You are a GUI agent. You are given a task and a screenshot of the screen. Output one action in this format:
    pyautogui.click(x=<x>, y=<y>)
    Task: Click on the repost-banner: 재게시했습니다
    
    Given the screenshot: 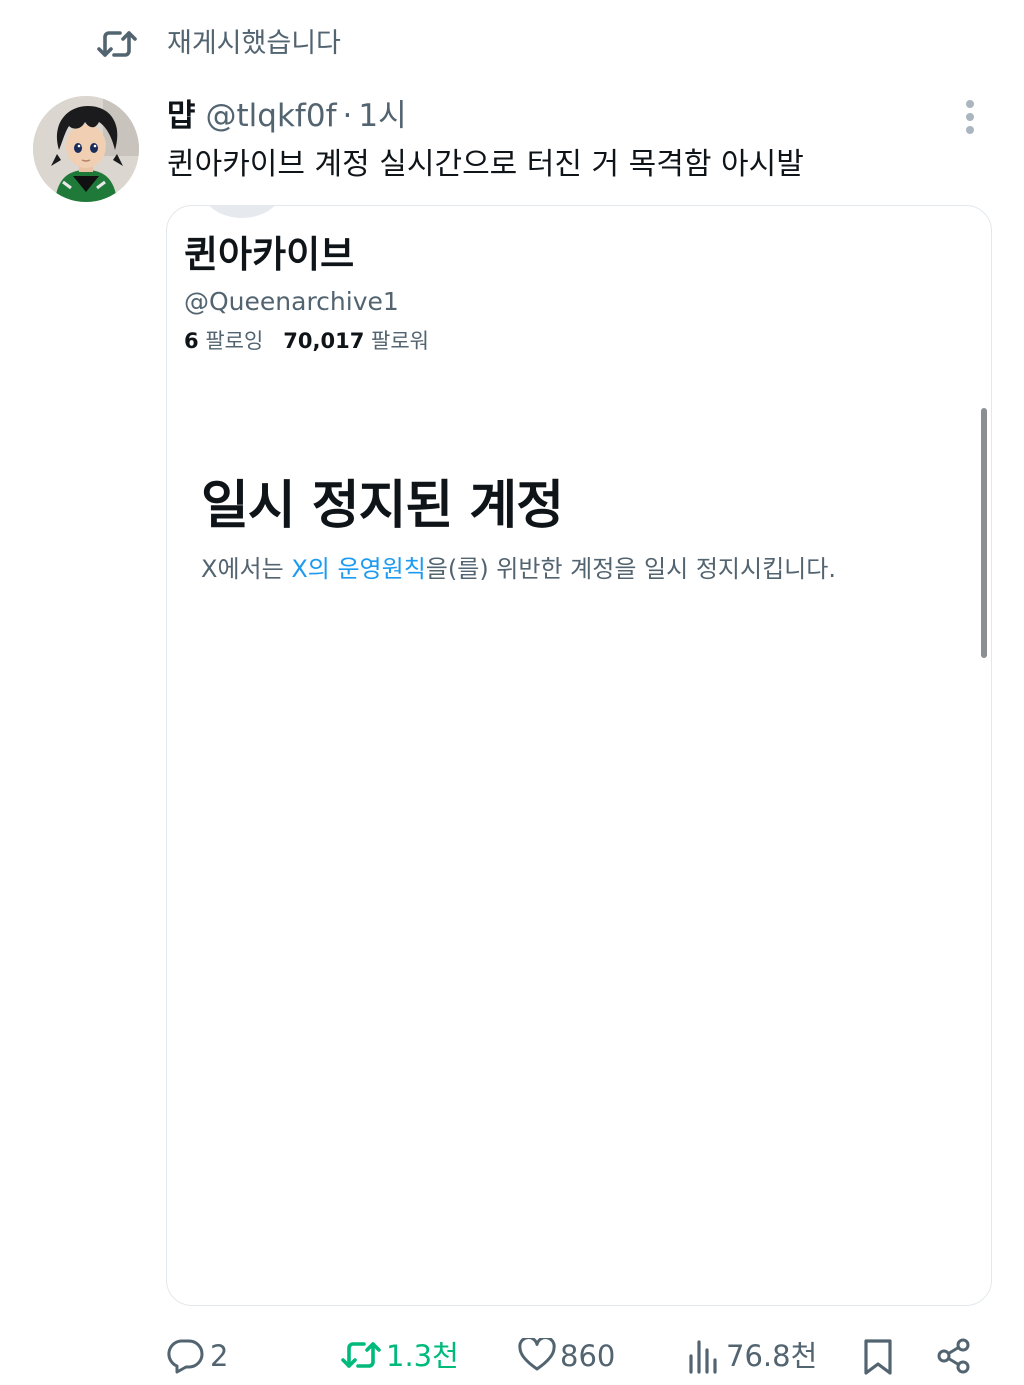 What is the action you would take?
    pyautogui.click(x=512, y=44)
    